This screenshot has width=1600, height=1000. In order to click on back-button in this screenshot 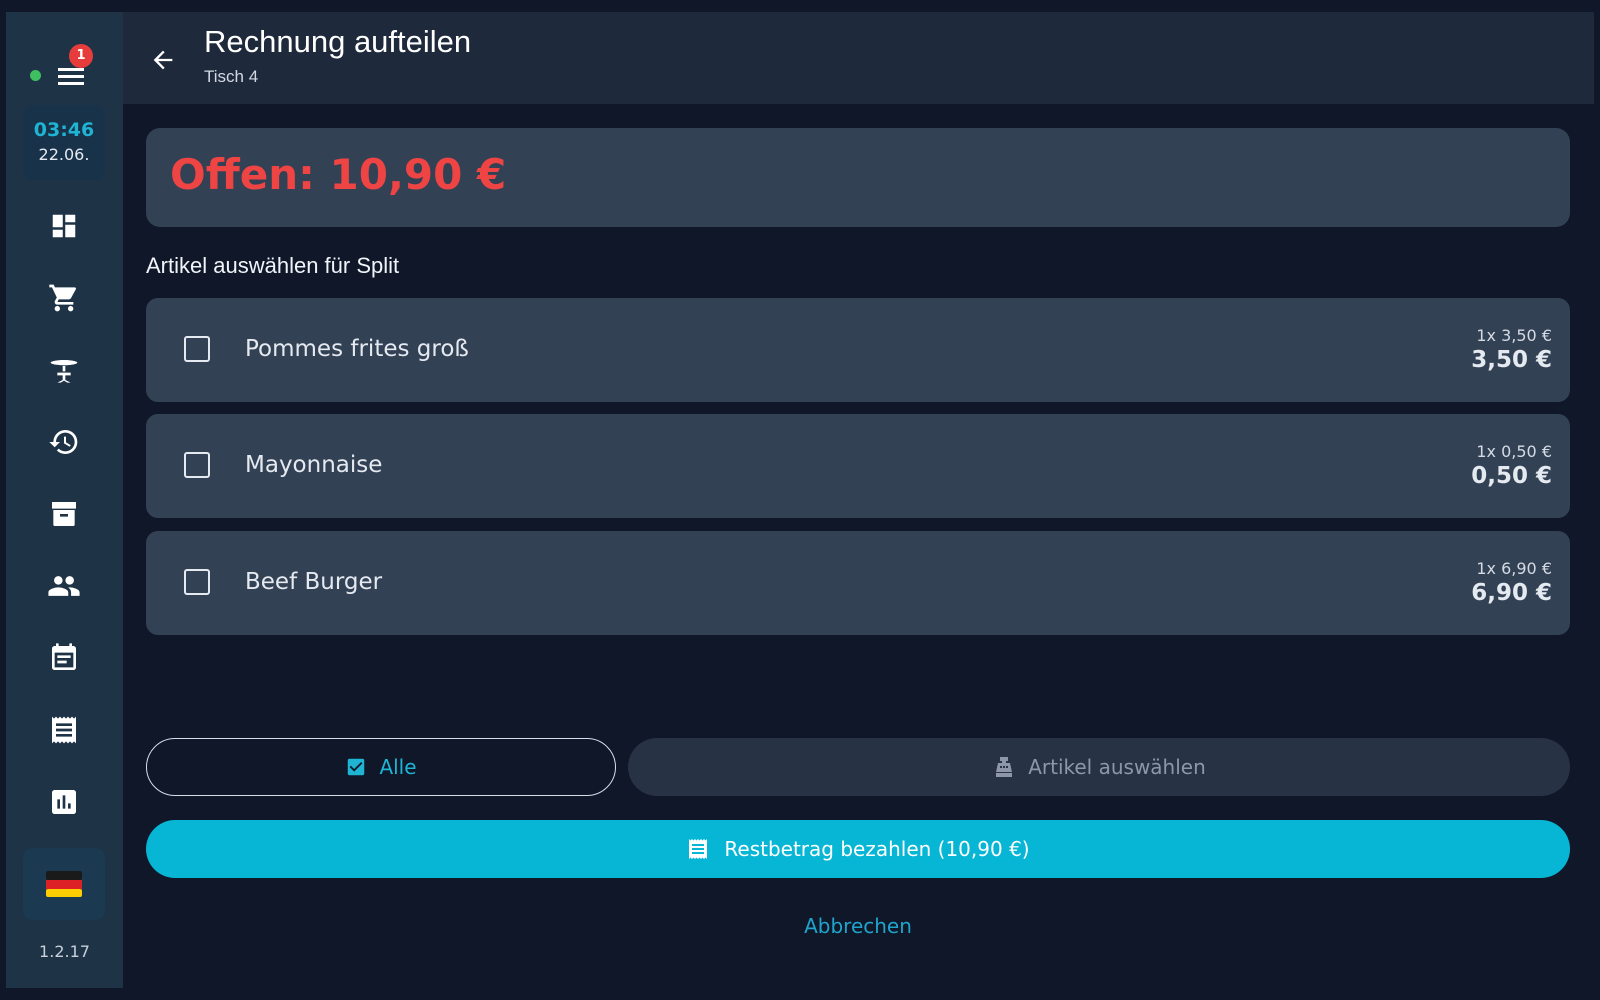, I will do `click(163, 60)`.